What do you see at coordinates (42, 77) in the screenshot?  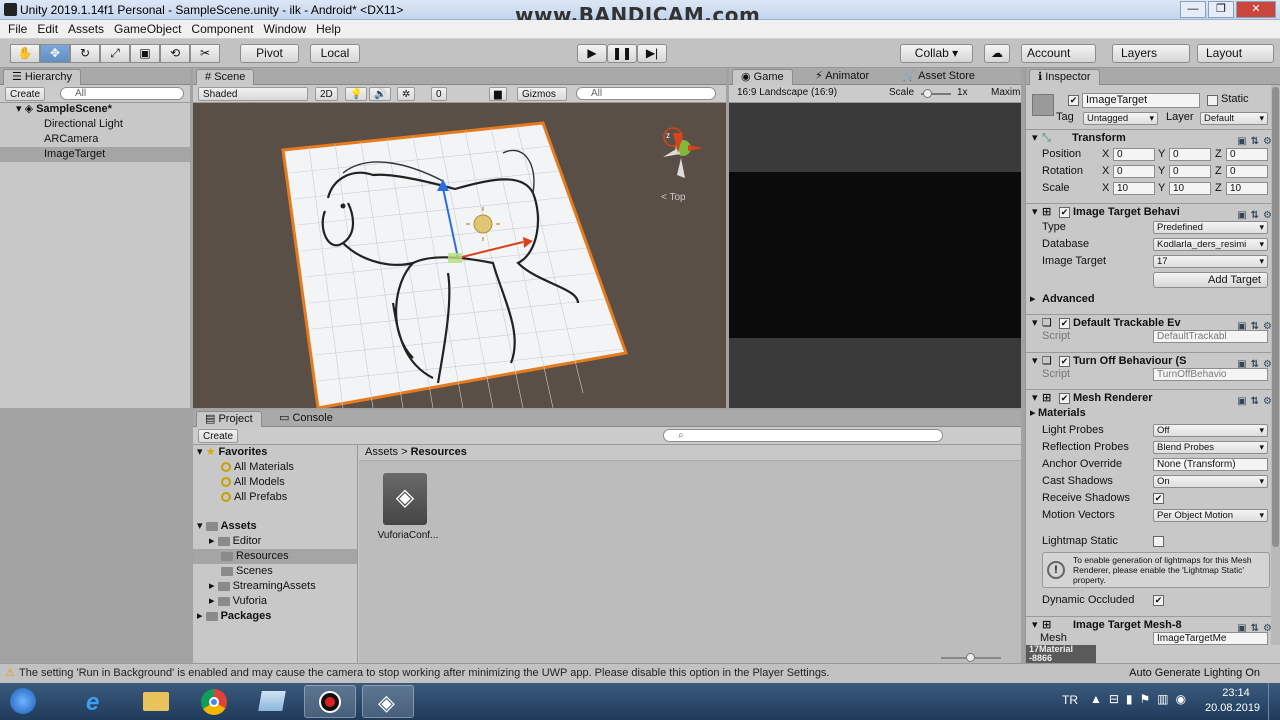 I see `tab-hierarchy: ☰ Hierarchy` at bounding box center [42, 77].